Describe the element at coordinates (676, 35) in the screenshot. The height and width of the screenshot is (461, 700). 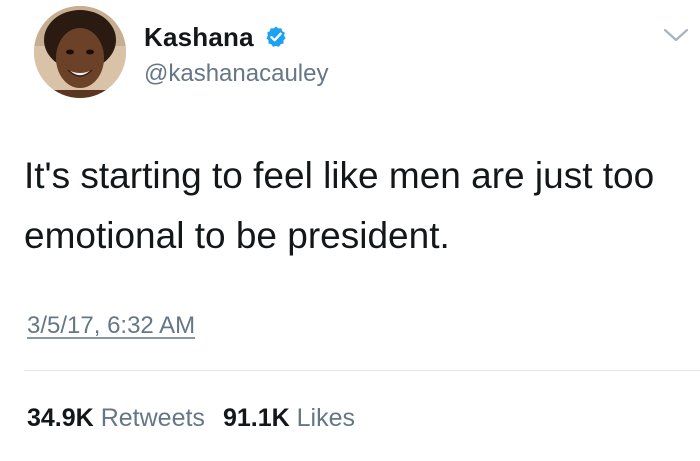
I see `chevron-down-icon` at that location.